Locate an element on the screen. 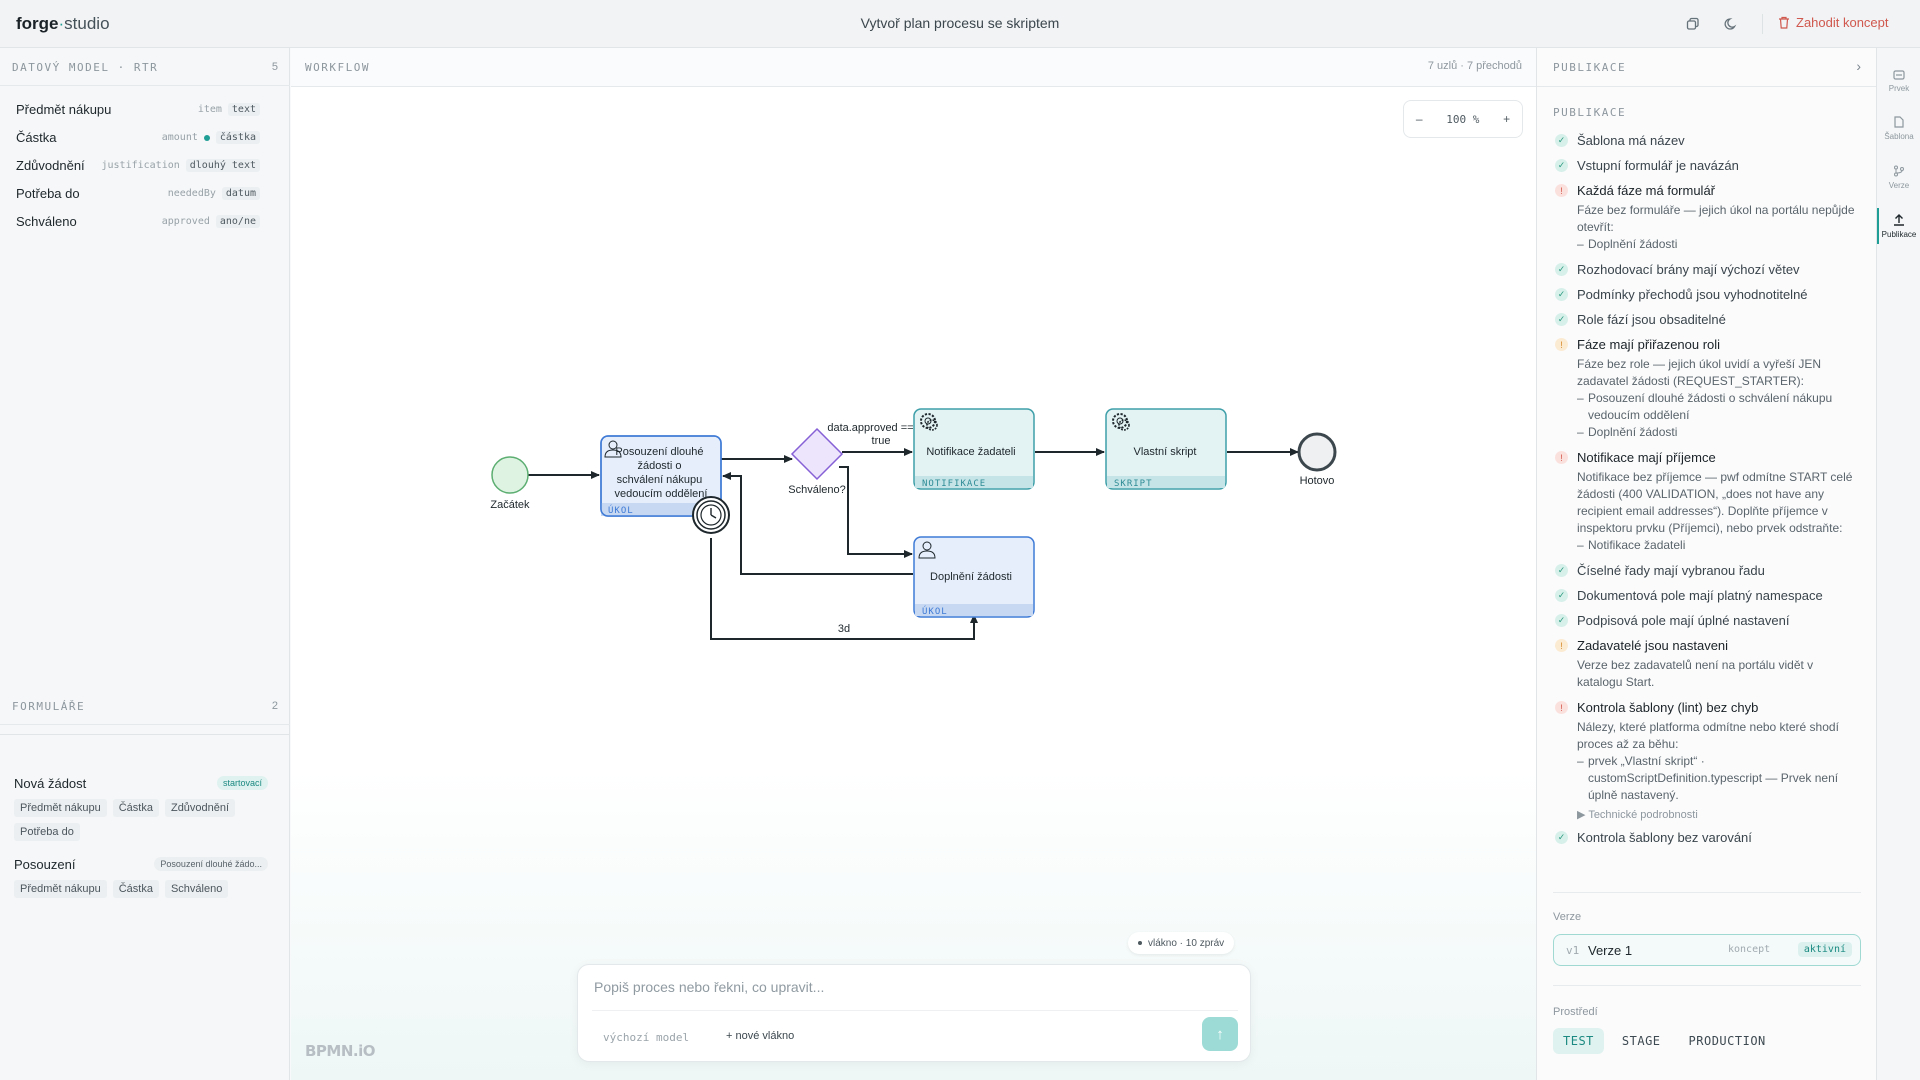  publish-check-label: Podmínky přechodů jsou vyhodnotitelné is located at coordinates (1692, 294).